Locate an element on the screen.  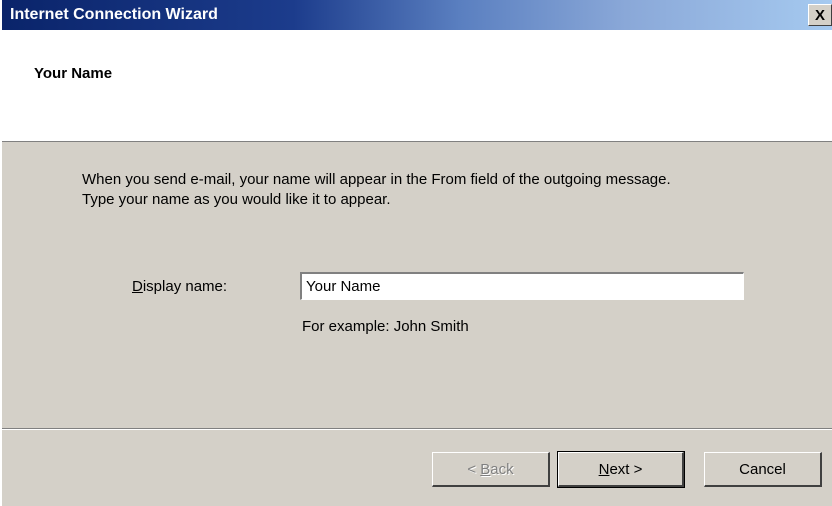
display-name-input is located at coordinates (522, 286).